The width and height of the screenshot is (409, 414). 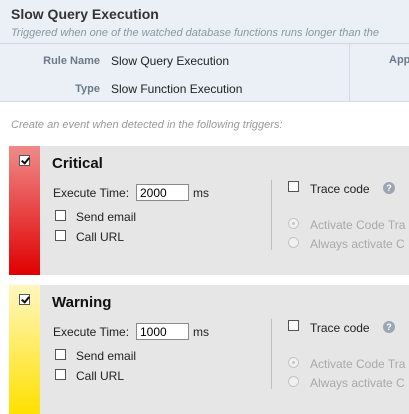 What do you see at coordinates (71, 61) in the screenshot?
I see `rule-name-label: Rule Name` at bounding box center [71, 61].